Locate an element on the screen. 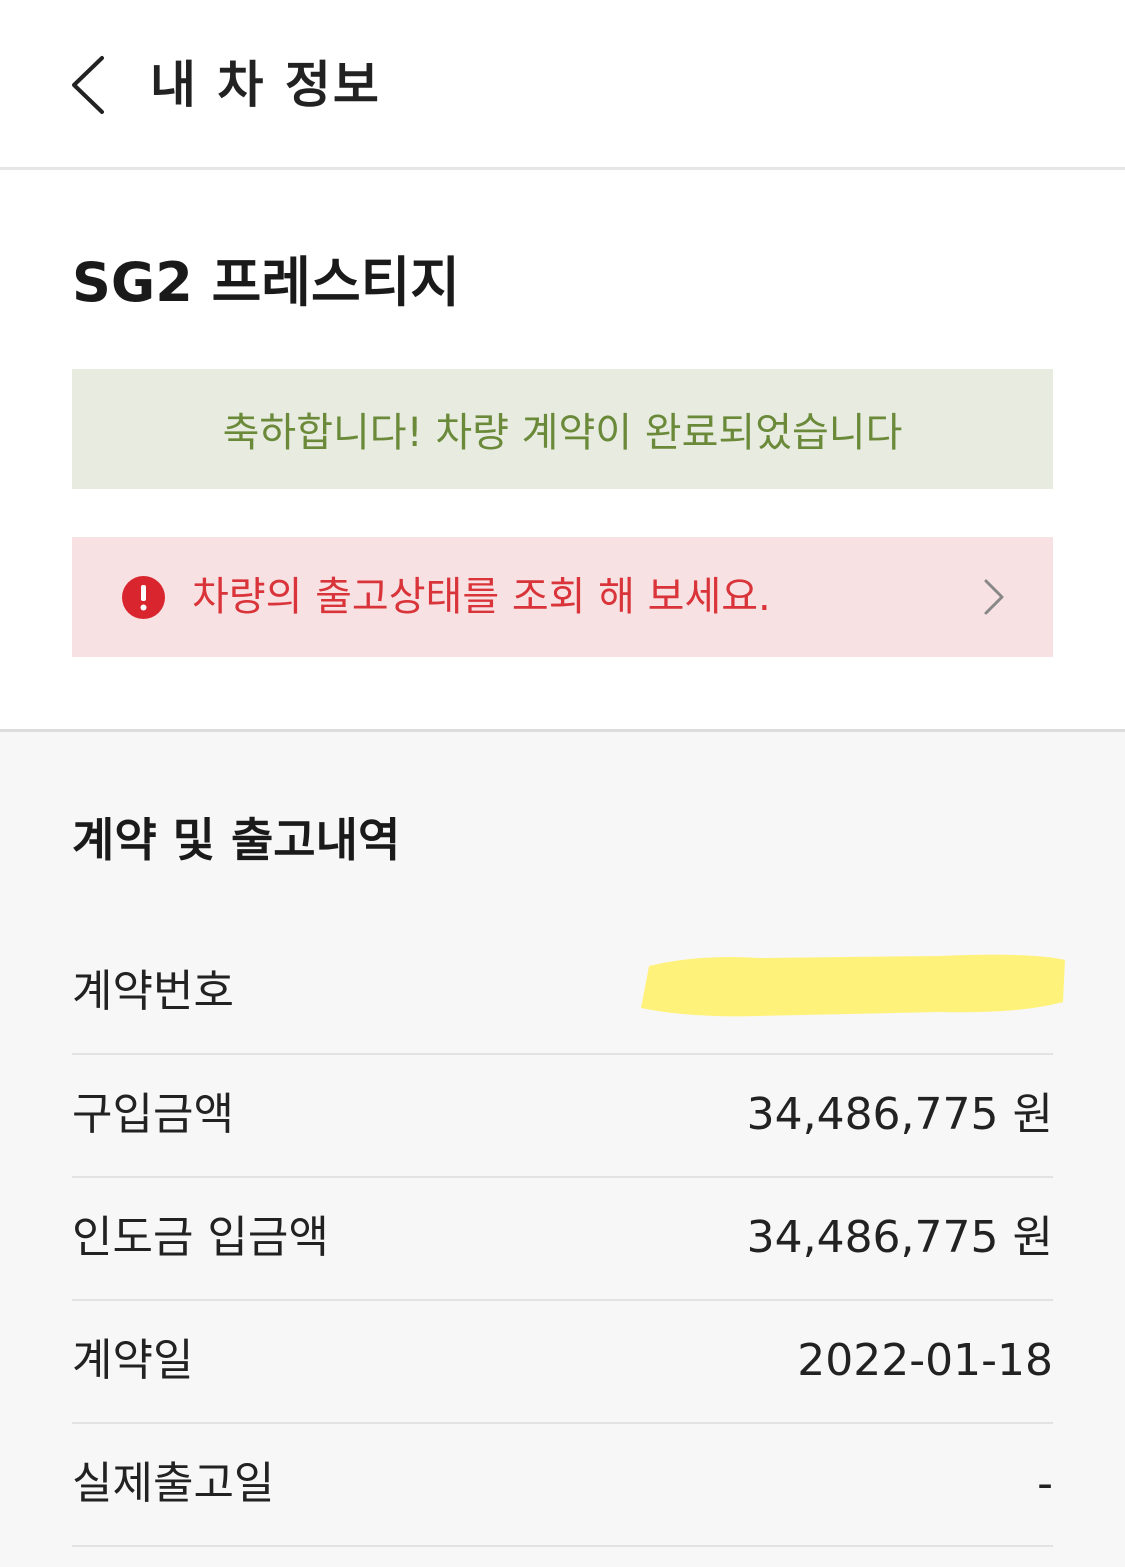  row-label: 인도금 입금액 is located at coordinates (200, 1237).